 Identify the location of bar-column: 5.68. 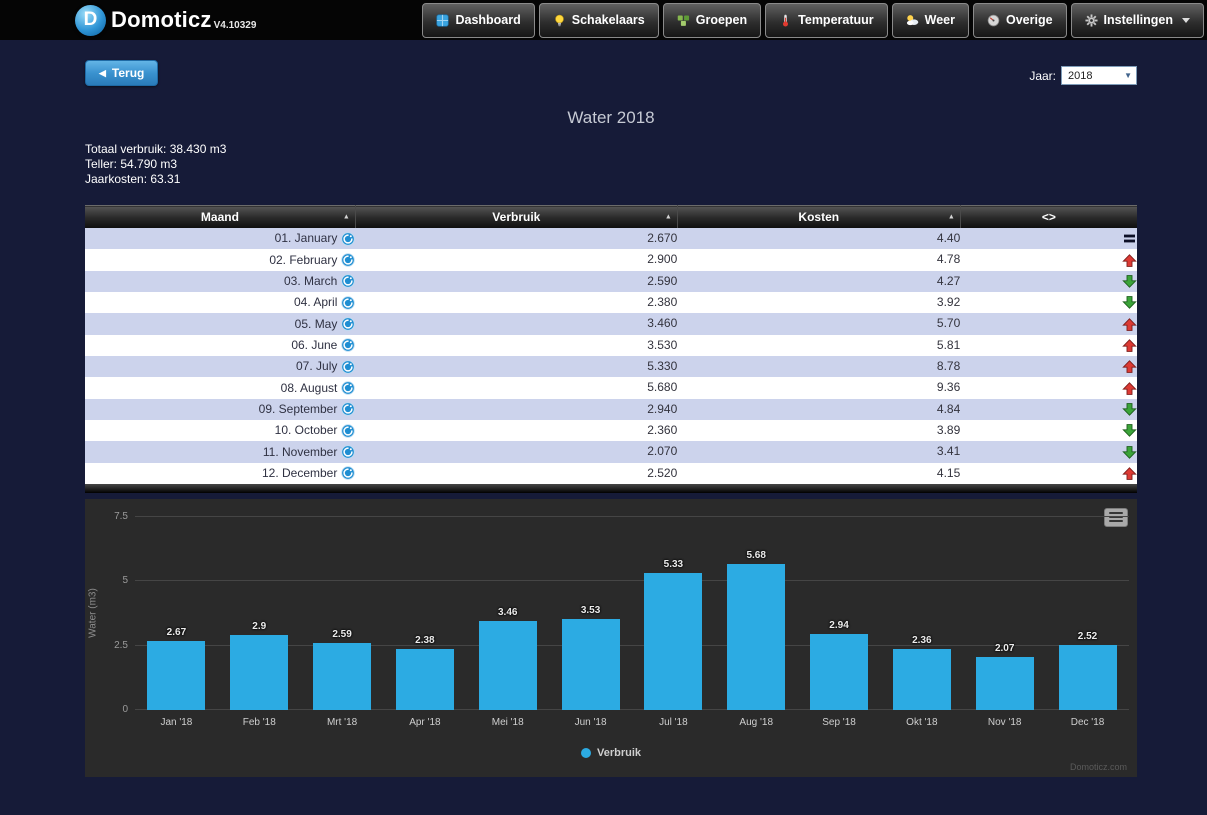
(756, 613).